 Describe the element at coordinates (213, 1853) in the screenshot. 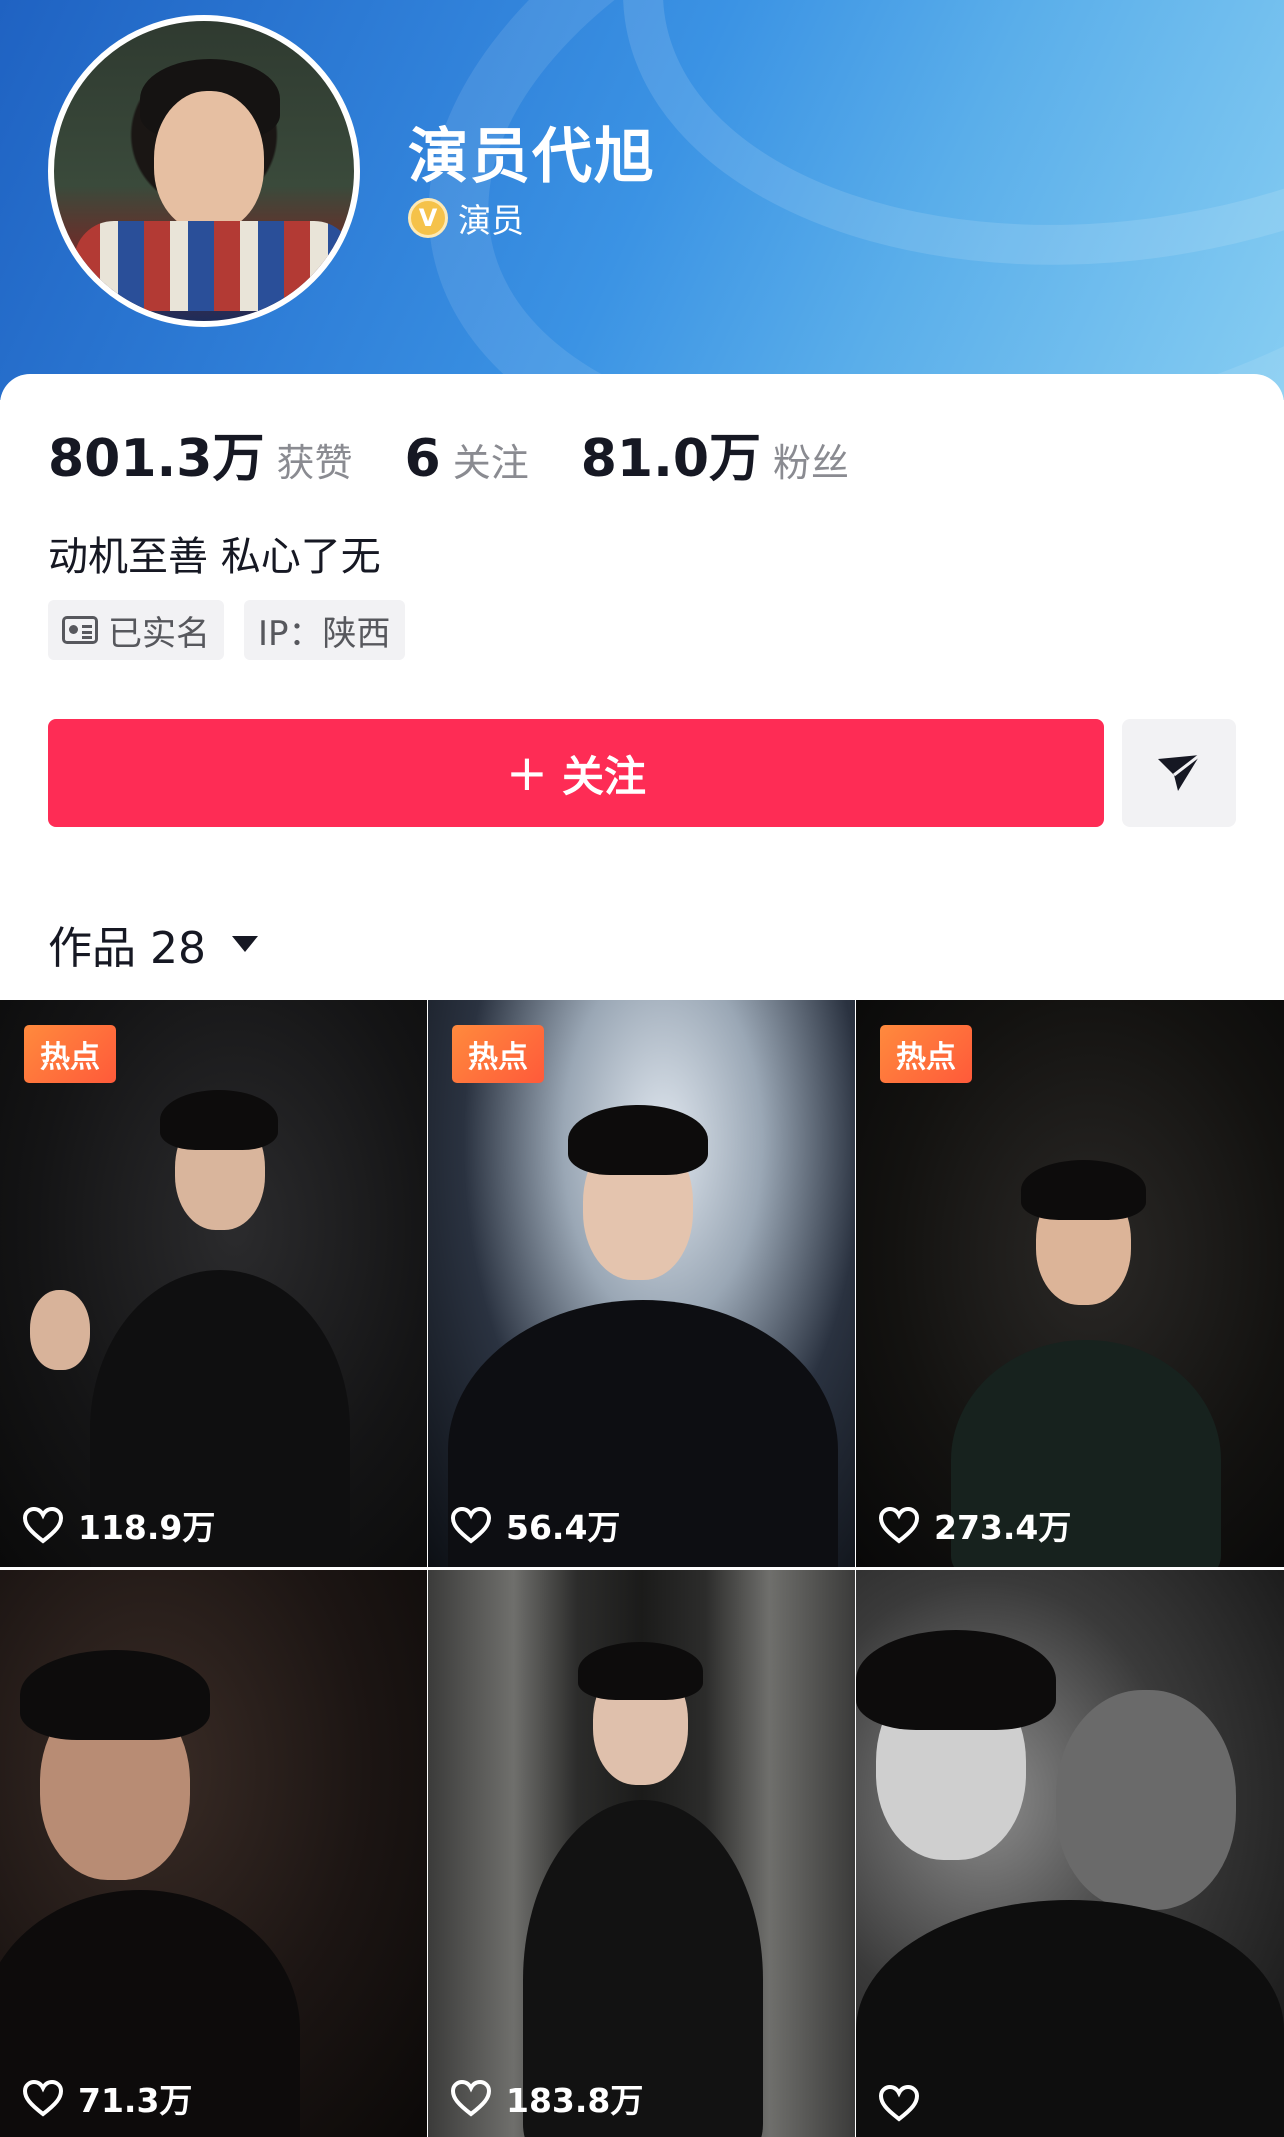

I see `video-thumbnail: 71.3万` at that location.